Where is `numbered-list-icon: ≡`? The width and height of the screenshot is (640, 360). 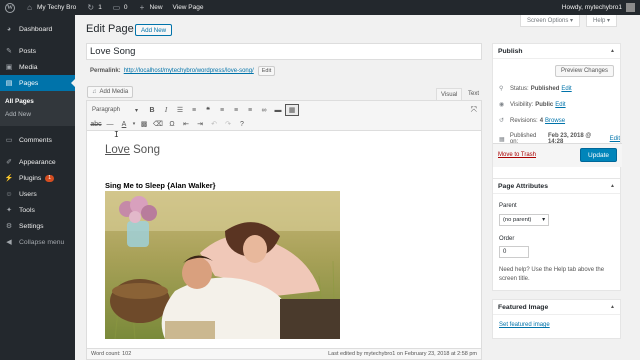
numbered-list-icon: ≡ is located at coordinates (194, 110).